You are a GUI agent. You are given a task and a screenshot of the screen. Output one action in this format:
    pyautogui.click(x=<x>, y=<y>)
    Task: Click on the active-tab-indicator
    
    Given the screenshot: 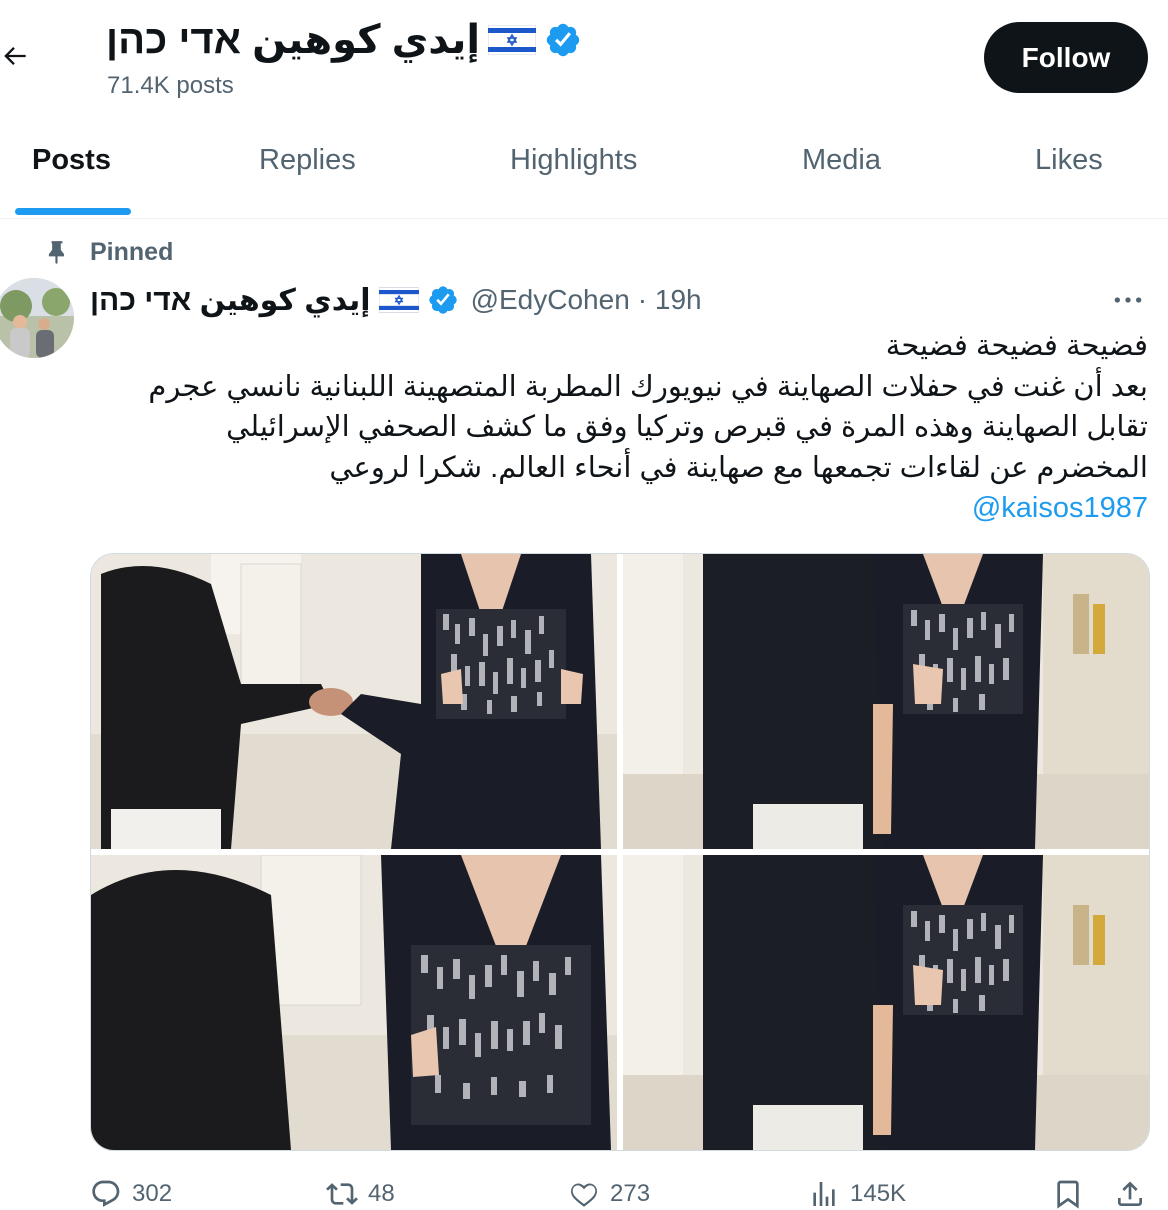 What is the action you would take?
    pyautogui.click(x=73, y=211)
    